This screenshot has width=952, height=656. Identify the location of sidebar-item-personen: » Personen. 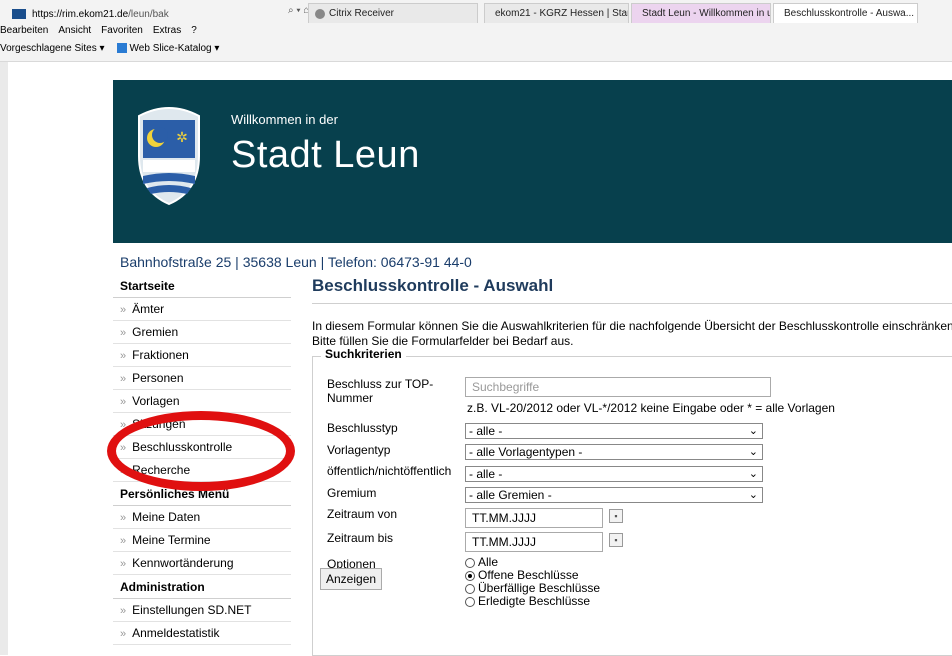
(202, 378).